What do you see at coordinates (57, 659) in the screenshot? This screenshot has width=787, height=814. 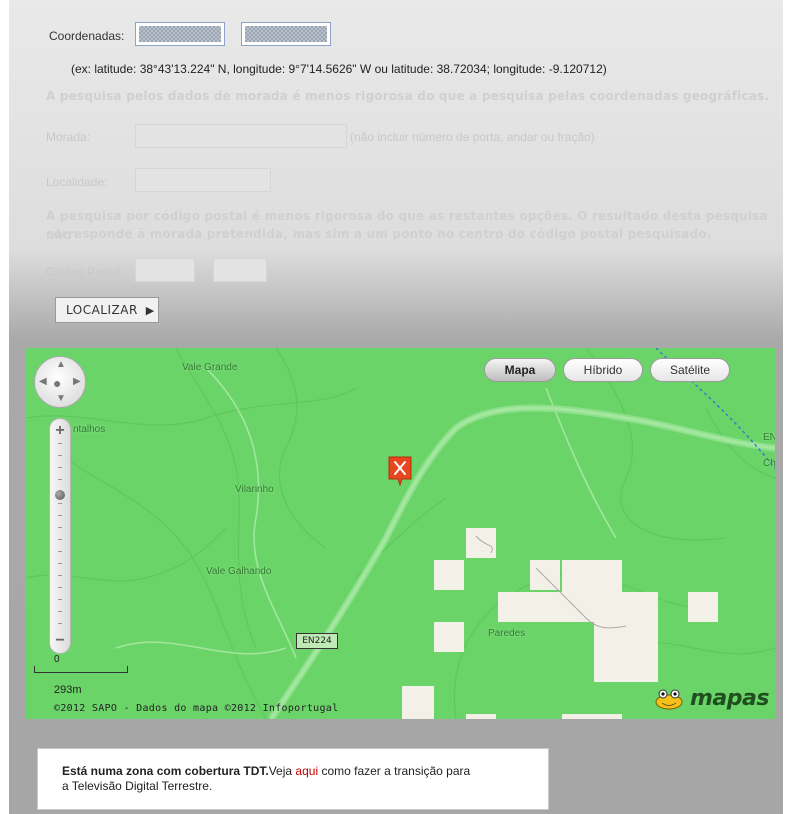 I see `scale-zero: 0` at bounding box center [57, 659].